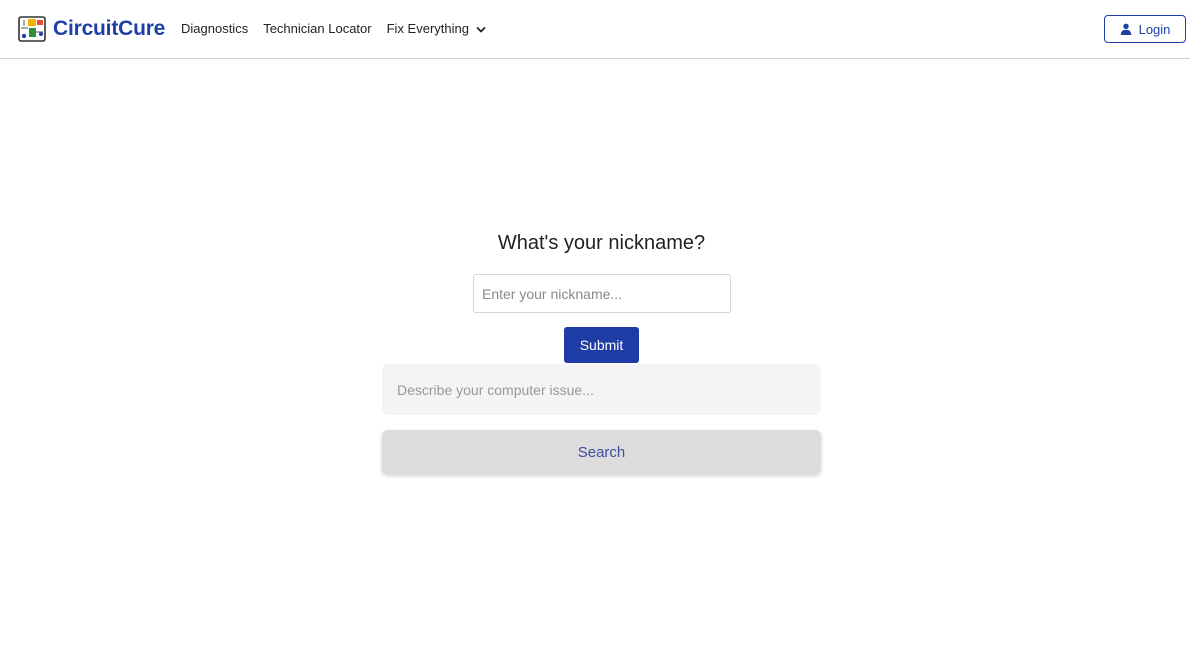 The height and width of the screenshot is (665, 1190). I want to click on page-title: What's your nickname?, so click(601, 243).